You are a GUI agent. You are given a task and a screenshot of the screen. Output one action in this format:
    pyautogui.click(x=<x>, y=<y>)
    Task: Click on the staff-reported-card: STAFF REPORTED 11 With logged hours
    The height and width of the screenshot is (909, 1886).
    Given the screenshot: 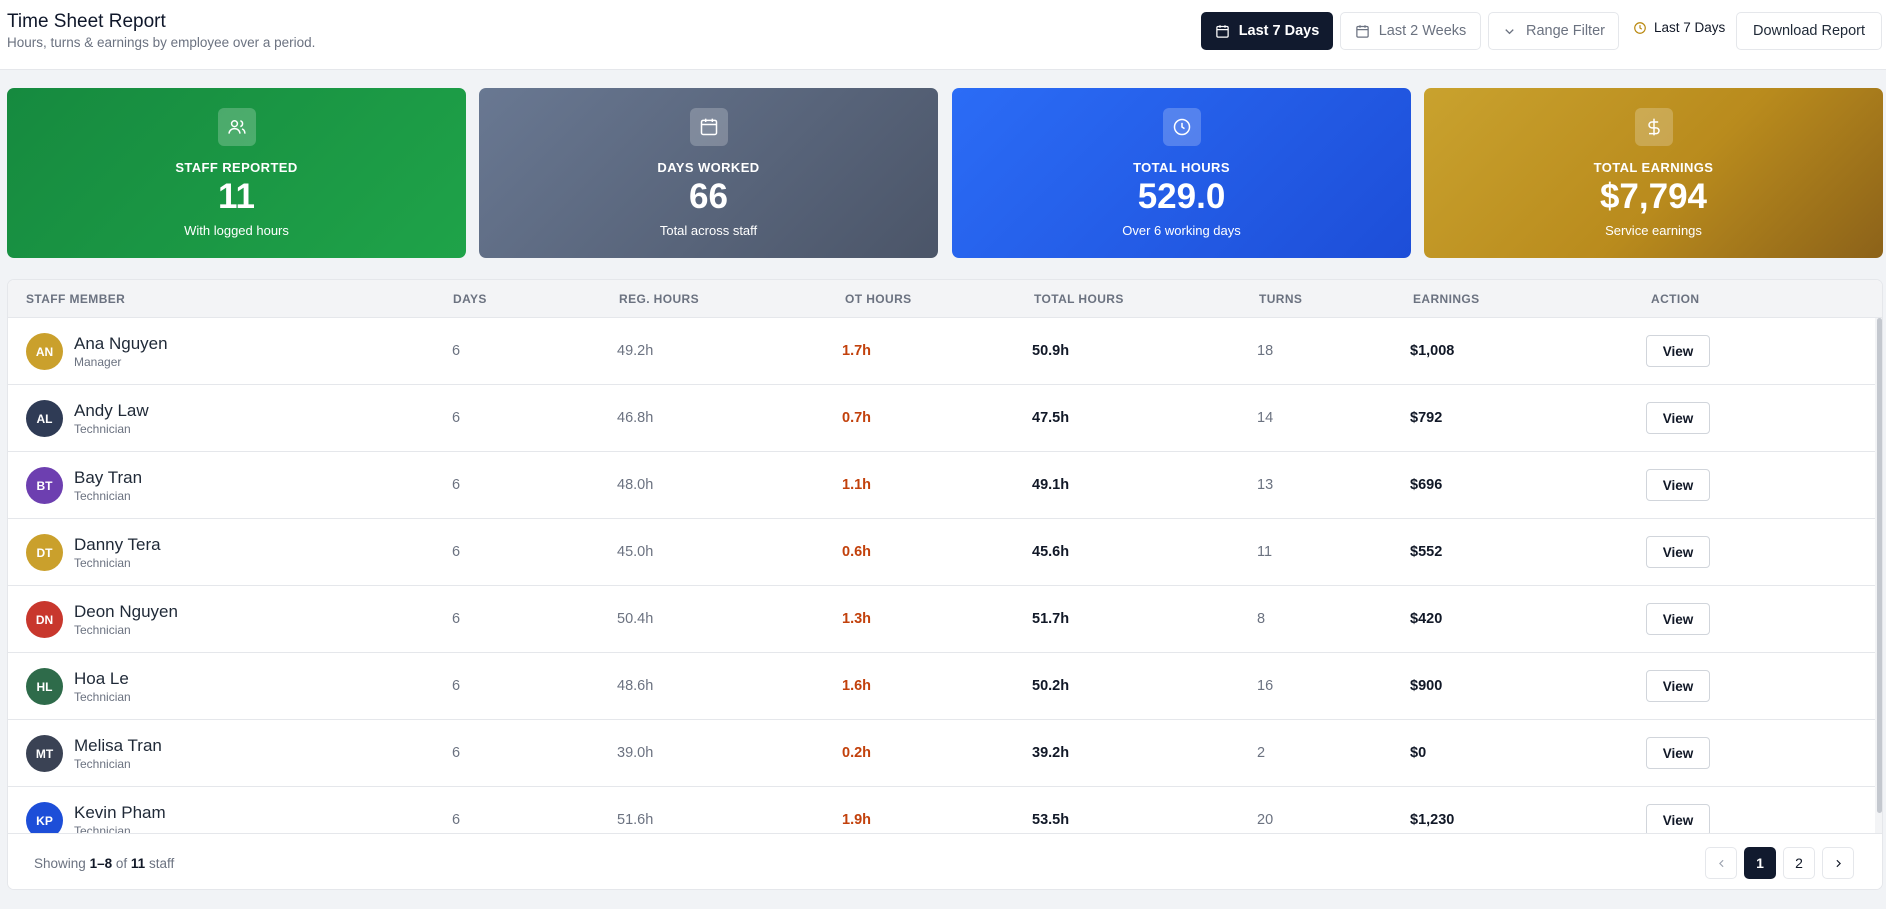 What is the action you would take?
    pyautogui.click(x=236, y=173)
    